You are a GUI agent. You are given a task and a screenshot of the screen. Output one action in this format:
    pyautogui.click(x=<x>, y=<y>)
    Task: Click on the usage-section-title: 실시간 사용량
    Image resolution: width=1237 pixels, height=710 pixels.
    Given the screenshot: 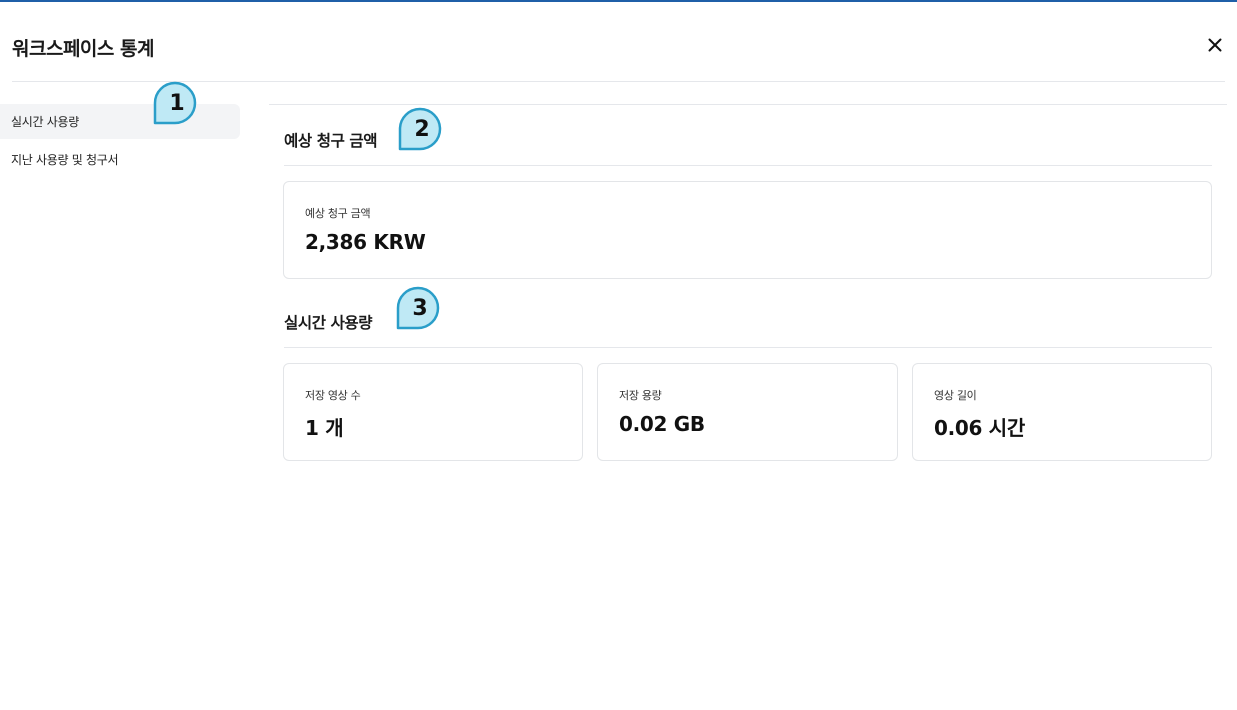 What is the action you would take?
    pyautogui.click(x=328, y=323)
    